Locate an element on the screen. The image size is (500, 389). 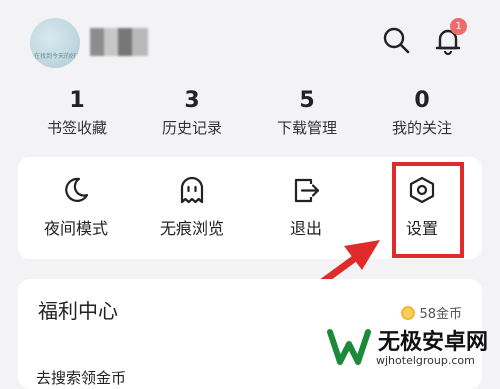
watermark: 无极安卓网 wjhotelgroup.com is located at coordinates (410, 347).